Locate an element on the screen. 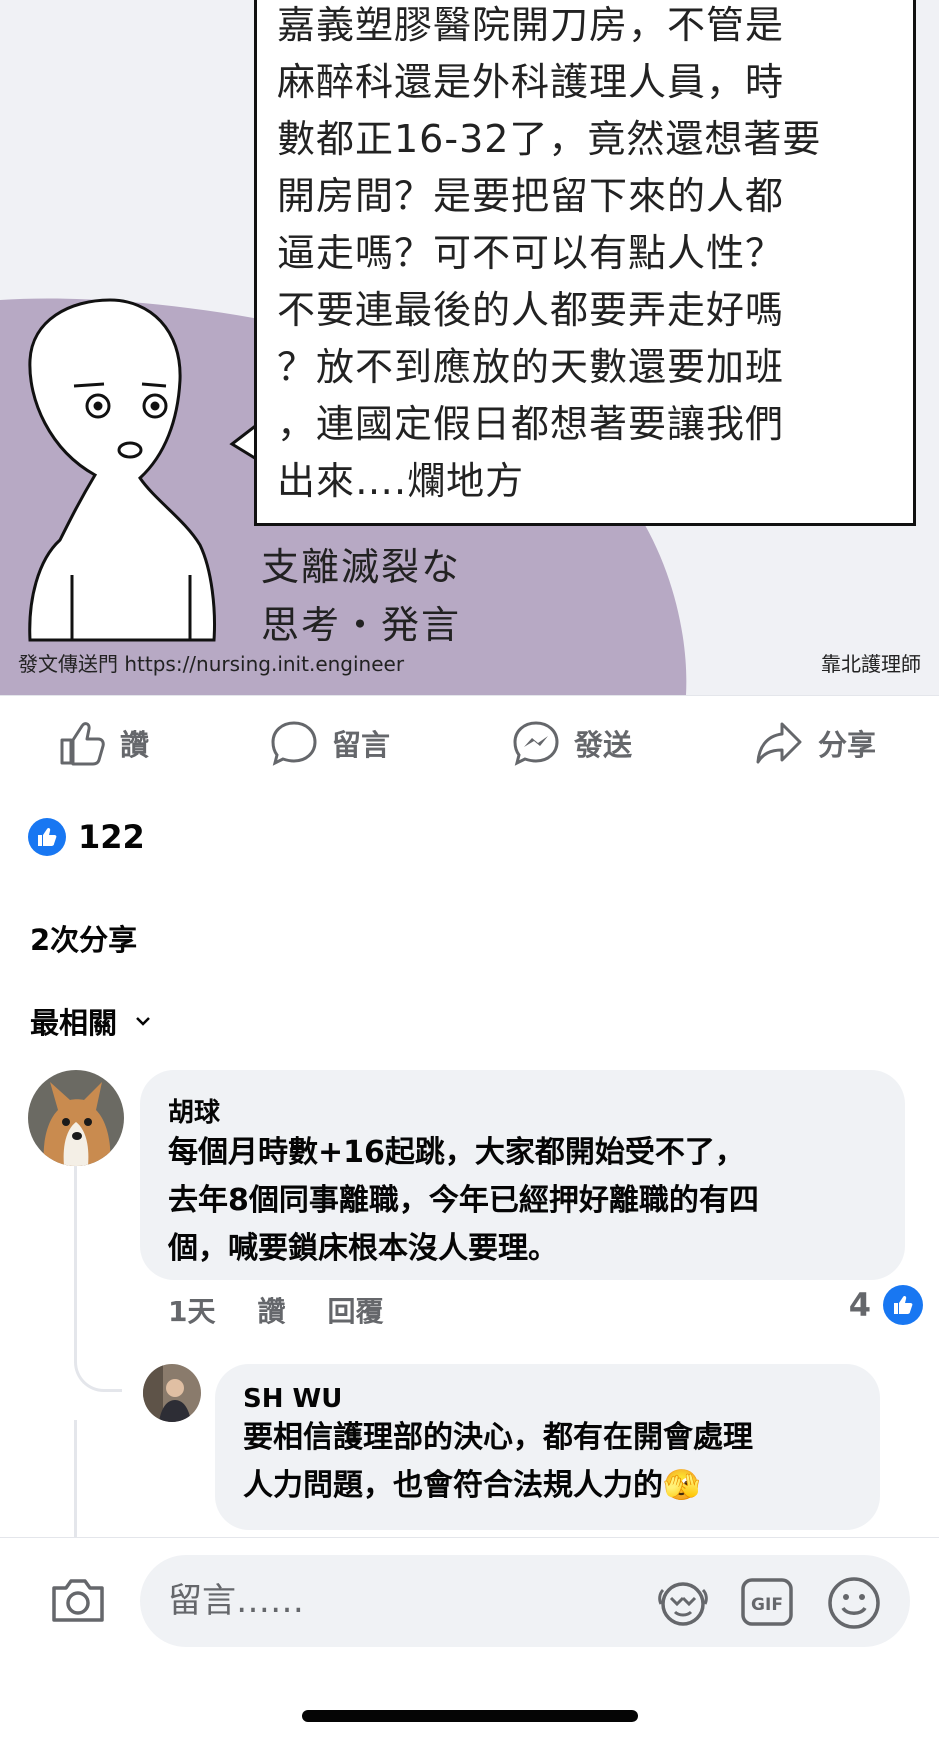  user-photo-avatar is located at coordinates (172, 1393).